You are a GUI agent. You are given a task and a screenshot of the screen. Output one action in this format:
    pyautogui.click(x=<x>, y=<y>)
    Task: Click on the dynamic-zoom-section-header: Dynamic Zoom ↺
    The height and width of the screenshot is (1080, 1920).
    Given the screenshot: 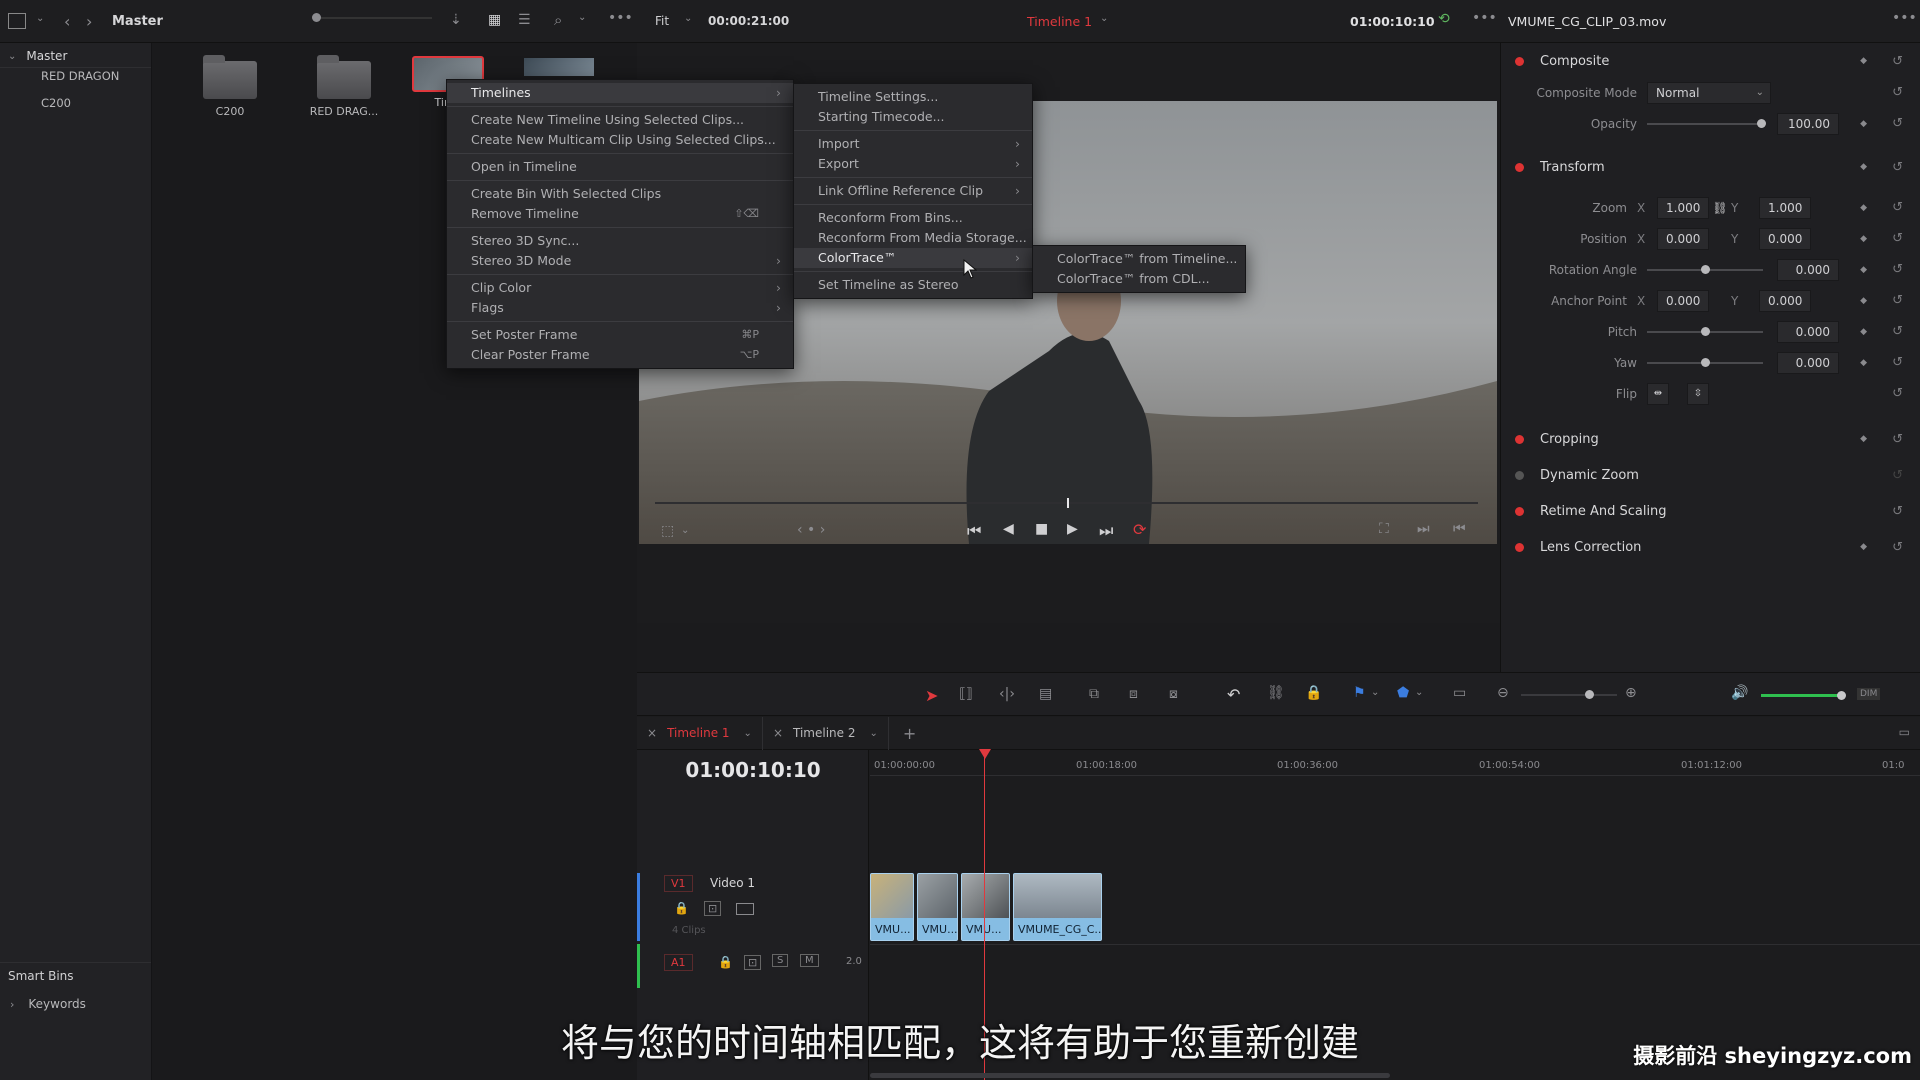 What is the action you would take?
    pyautogui.click(x=1710, y=475)
    